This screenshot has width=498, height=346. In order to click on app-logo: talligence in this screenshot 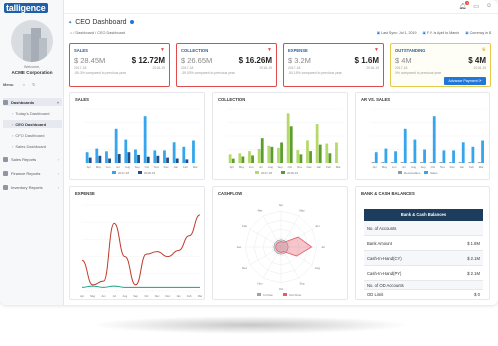, I will do `click(32, 9)`.